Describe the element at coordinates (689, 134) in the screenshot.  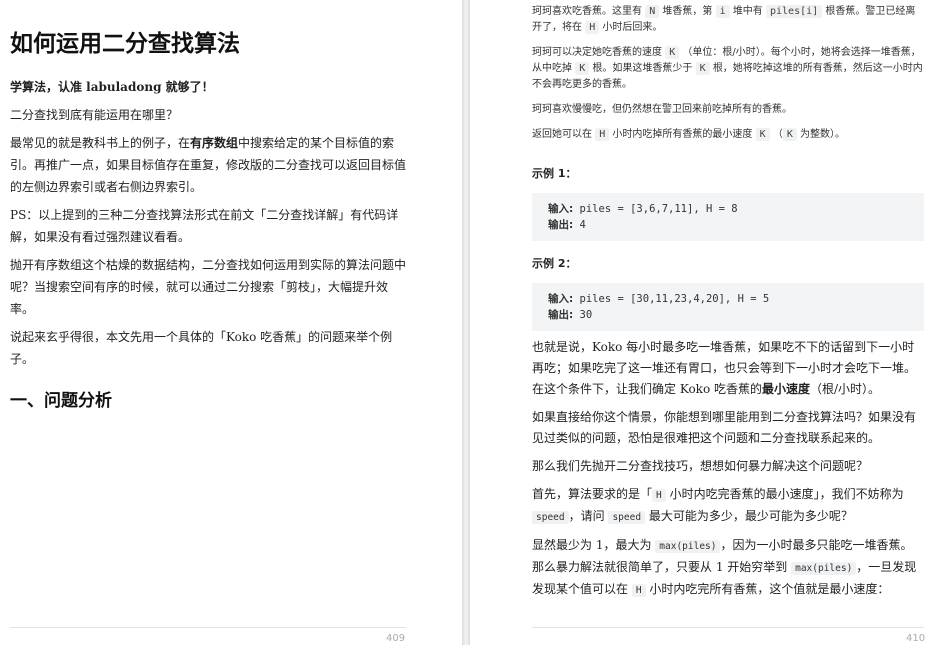
I see `problem-statement-4: 返回她可以在 H 小时内吃掉所有香蕉的最小速度 K （K 为整数）。` at that location.